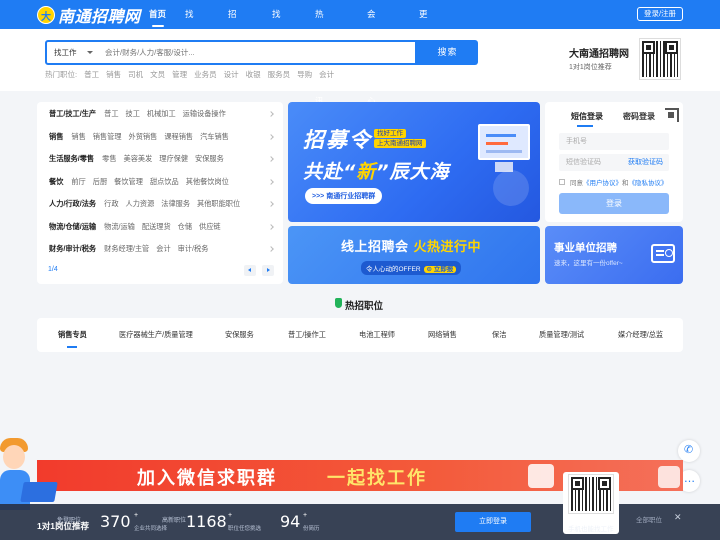 The width and height of the screenshot is (720, 540). What do you see at coordinates (499, 335) in the screenshot?
I see `job-tab: 保洁` at bounding box center [499, 335].